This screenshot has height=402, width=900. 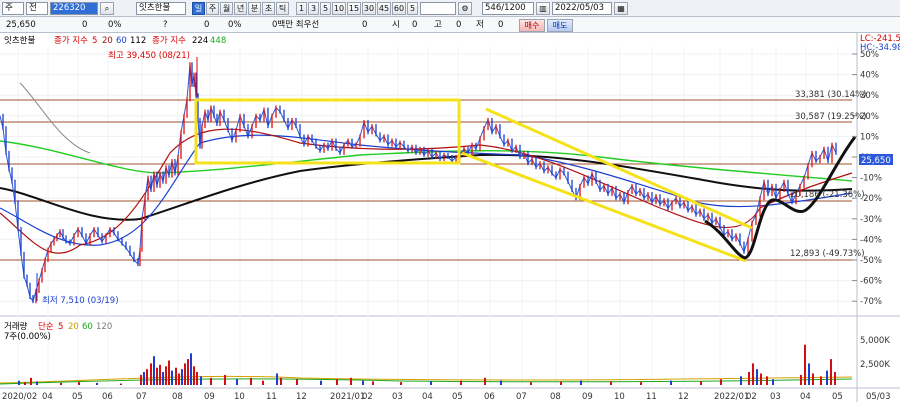 What do you see at coordinates (13, 8) in the screenshot?
I see `market-select: 주` at bounding box center [13, 8].